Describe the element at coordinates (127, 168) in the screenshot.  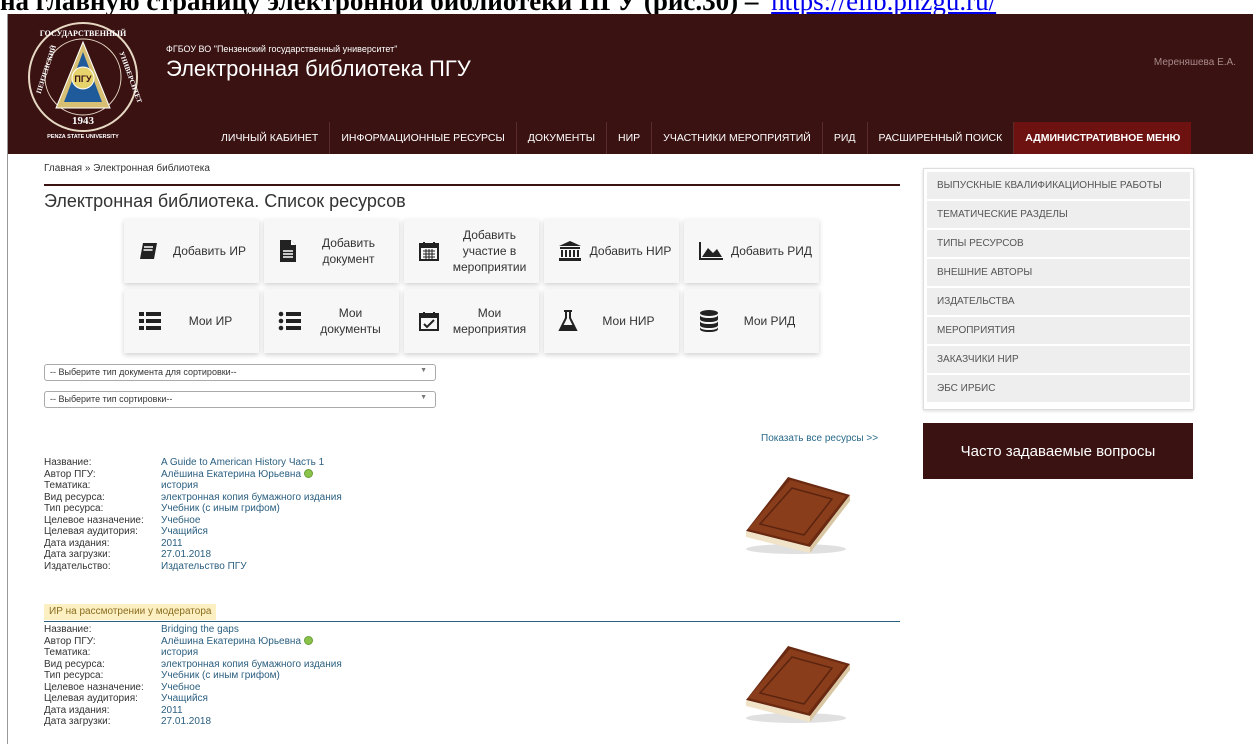
I see `breadcrumb: Главная » Электронная библиотека` at that location.